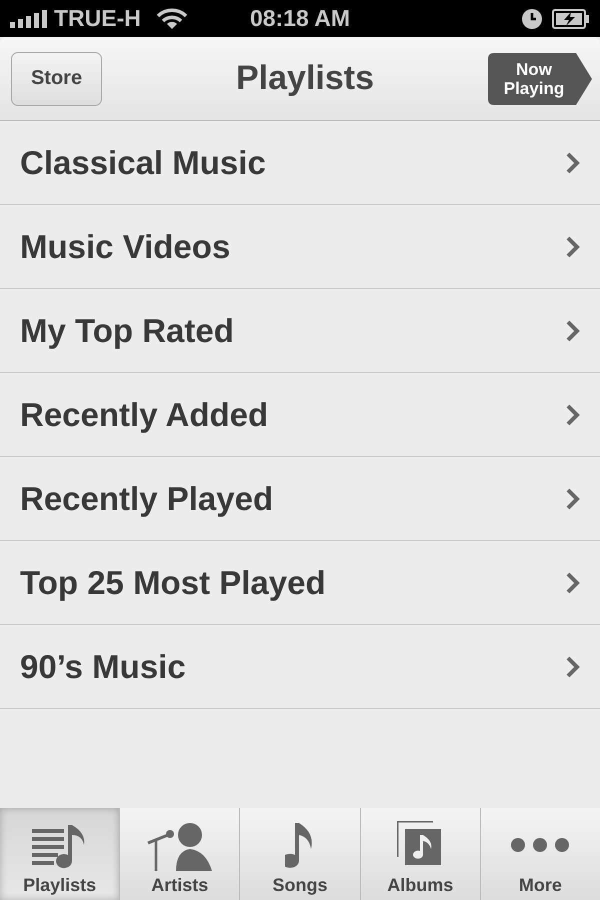 The height and width of the screenshot is (900, 600). Describe the element at coordinates (60, 854) in the screenshot. I see `tab: Playlists` at that location.